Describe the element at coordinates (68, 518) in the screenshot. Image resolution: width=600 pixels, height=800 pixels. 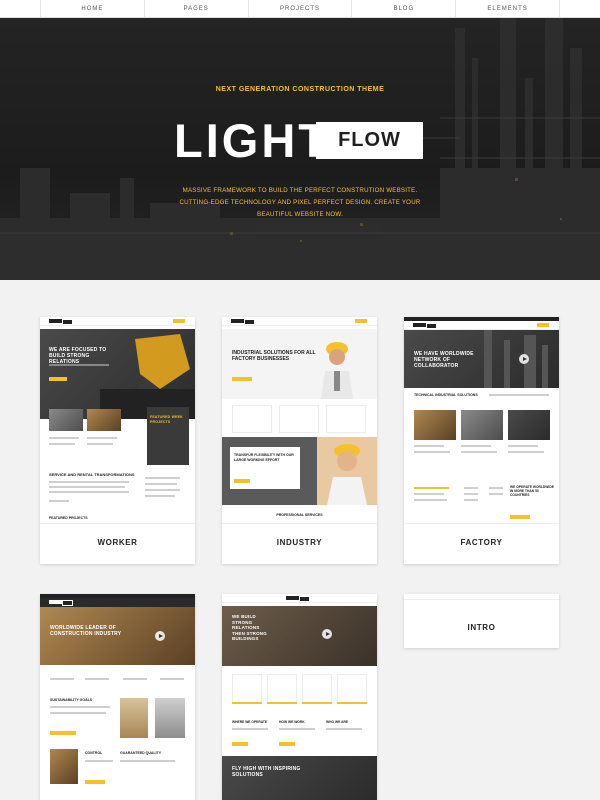
I see `worker-footer-title: FEATURED PROJECTS` at that location.